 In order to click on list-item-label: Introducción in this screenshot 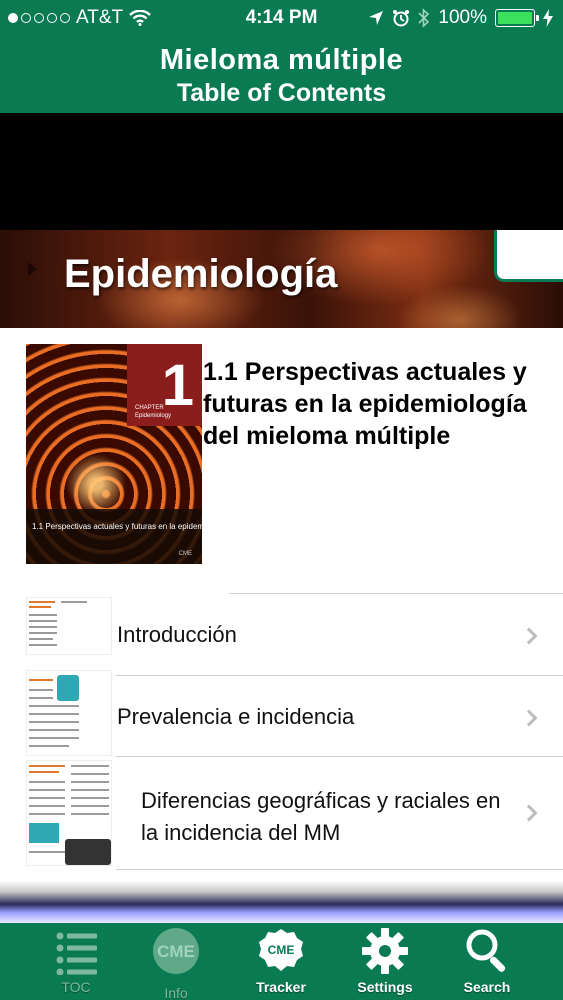, I will do `click(177, 634)`.